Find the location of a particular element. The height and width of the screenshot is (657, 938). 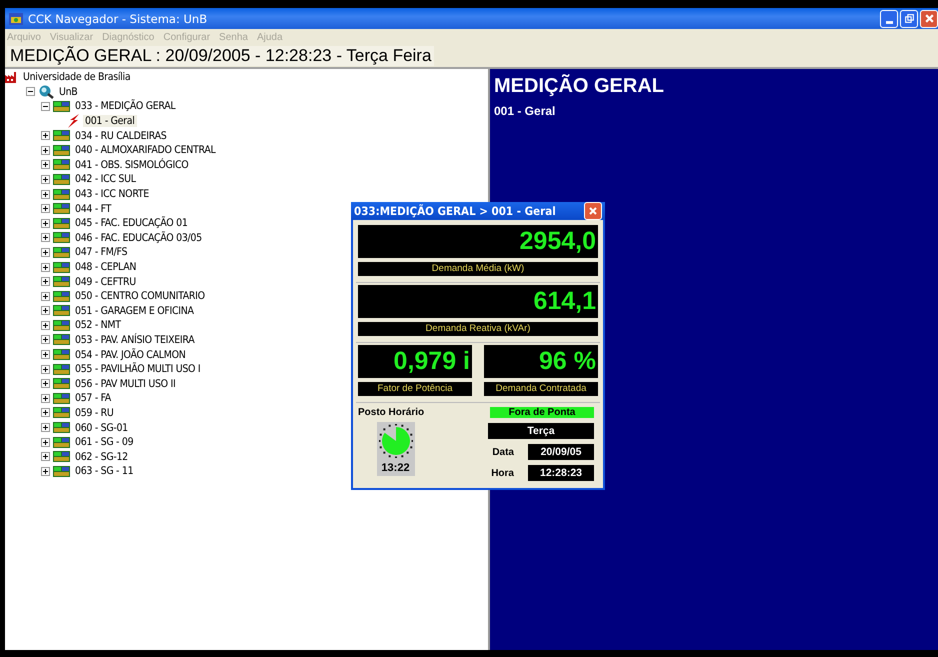

tree-item: 042 - ICC SUL is located at coordinates (105, 179).